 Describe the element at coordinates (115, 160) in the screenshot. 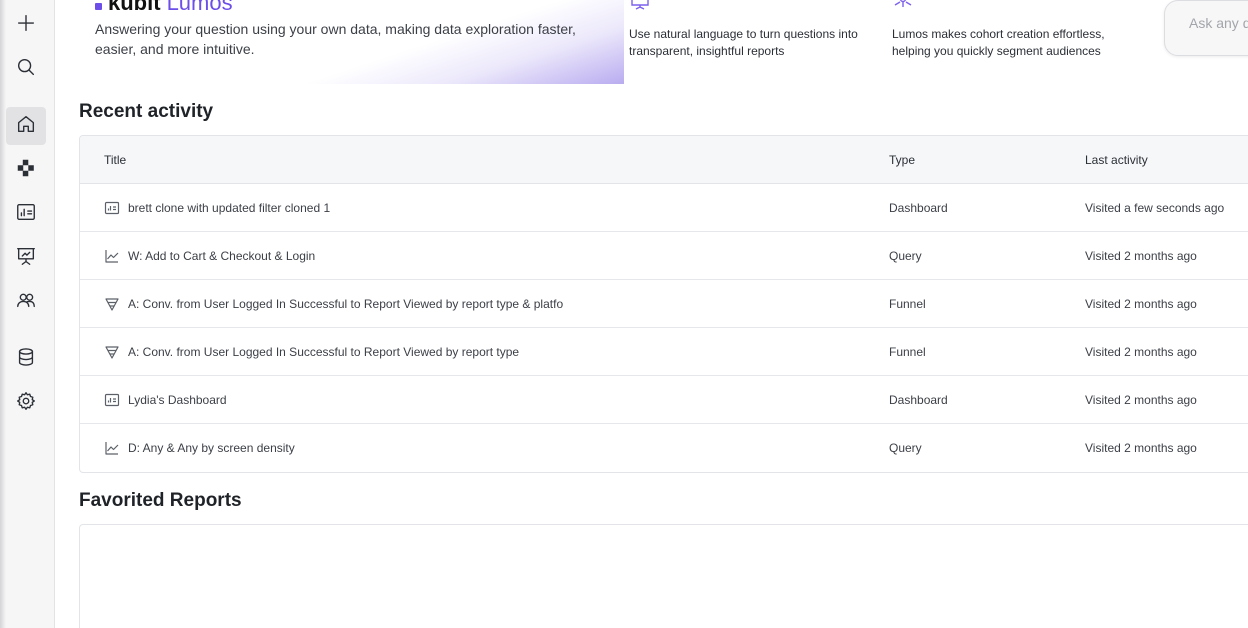

I see `column-header-title: Title` at that location.